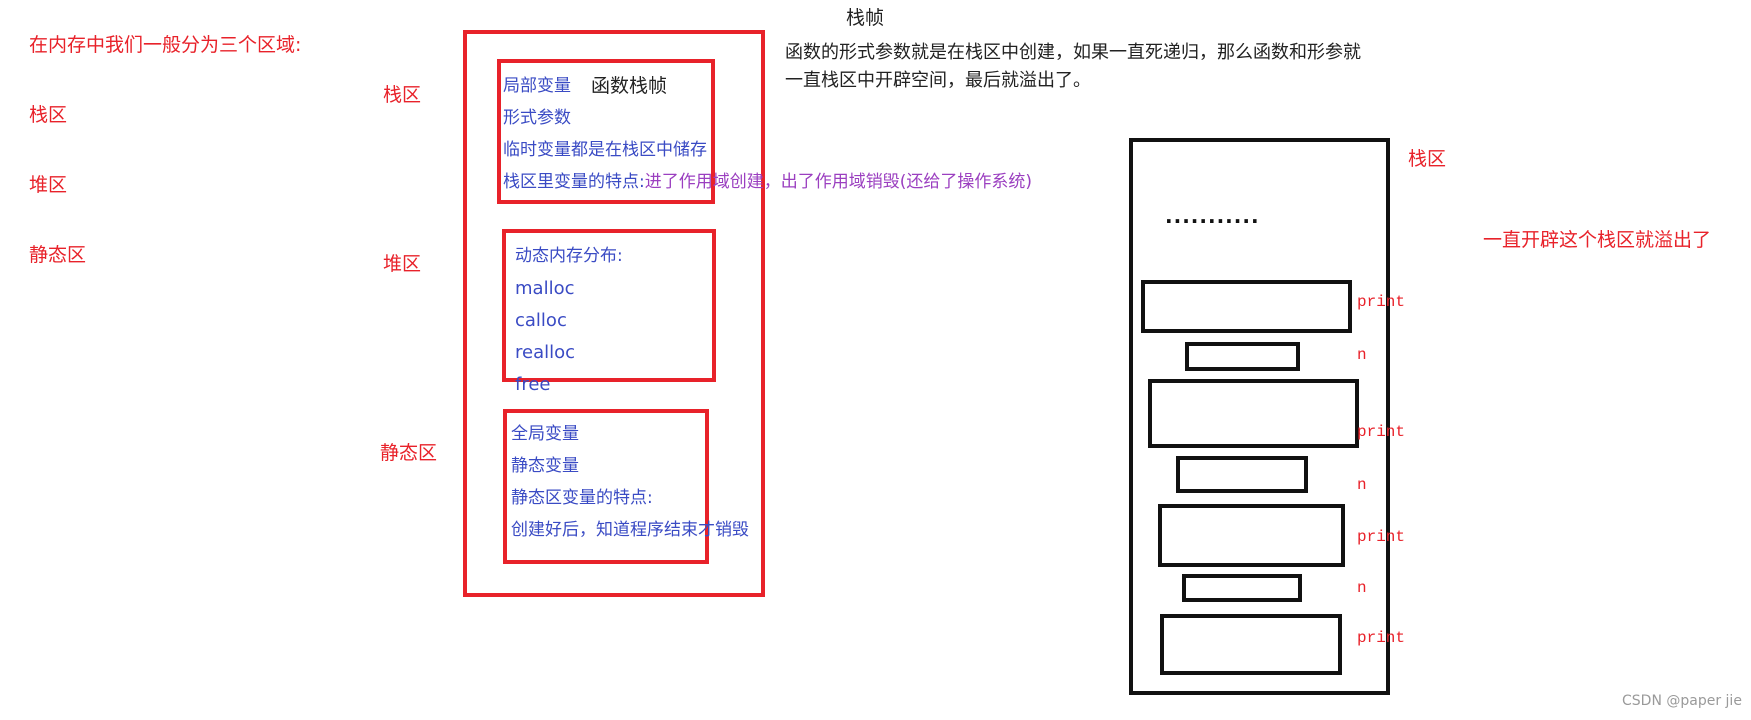 Image resolution: width=1751 pixels, height=720 pixels. I want to click on stack-trait-detail: 进了作用域创建，出了作用域销毁(还给了操作系统), so click(838, 182).